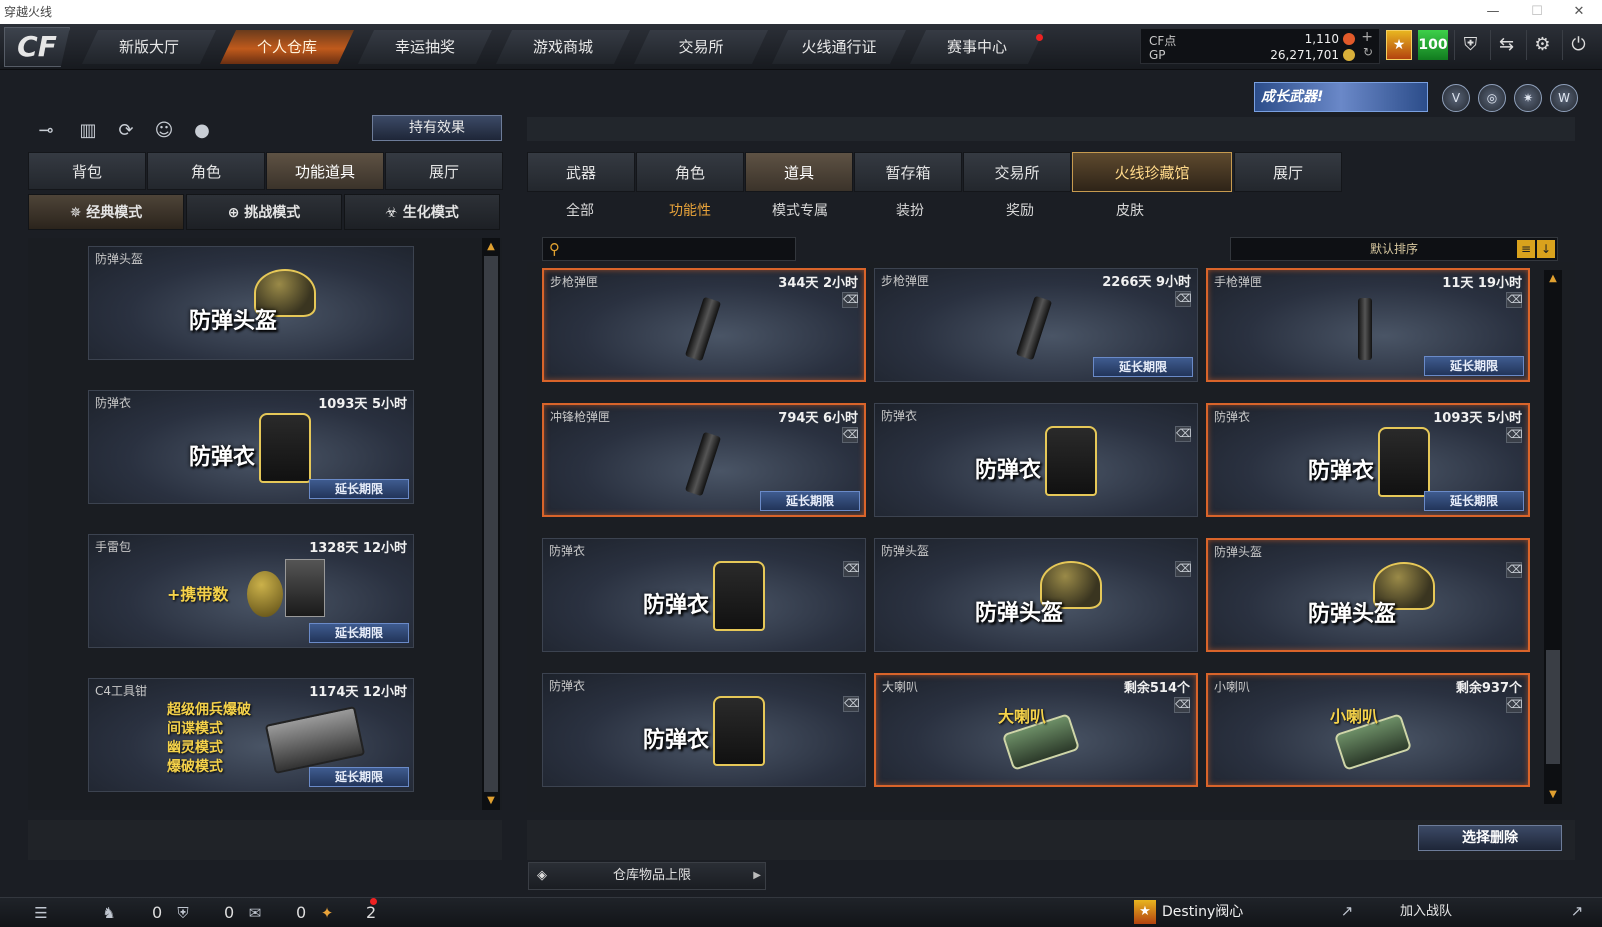 Image resolution: width=1602 pixels, height=927 pixels. Describe the element at coordinates (206, 171) in the screenshot. I see `left-tab: 角色` at that location.